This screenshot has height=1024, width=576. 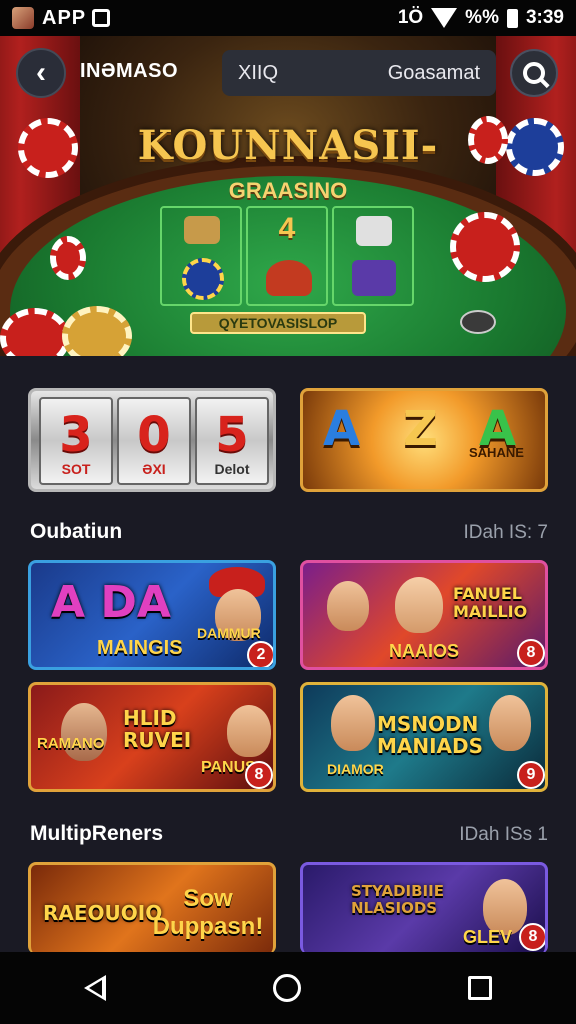 What do you see at coordinates (101, 18) in the screenshot?
I see `square-icon` at bounding box center [101, 18].